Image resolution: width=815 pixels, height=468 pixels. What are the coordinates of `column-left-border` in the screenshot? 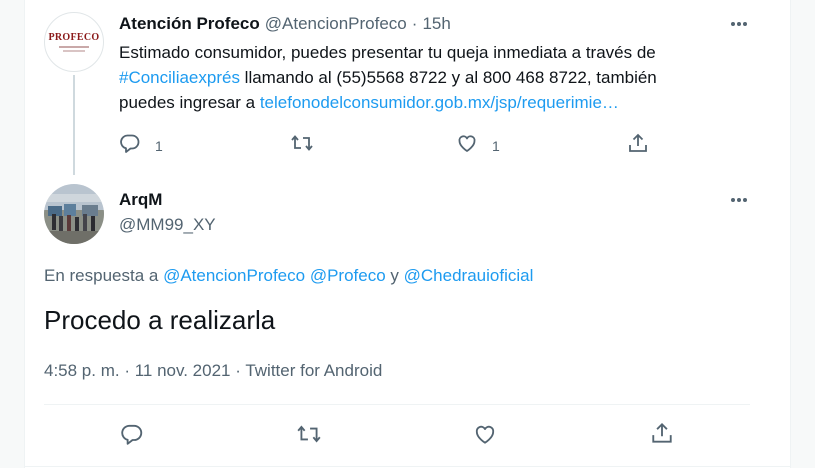 It's located at (24, 234).